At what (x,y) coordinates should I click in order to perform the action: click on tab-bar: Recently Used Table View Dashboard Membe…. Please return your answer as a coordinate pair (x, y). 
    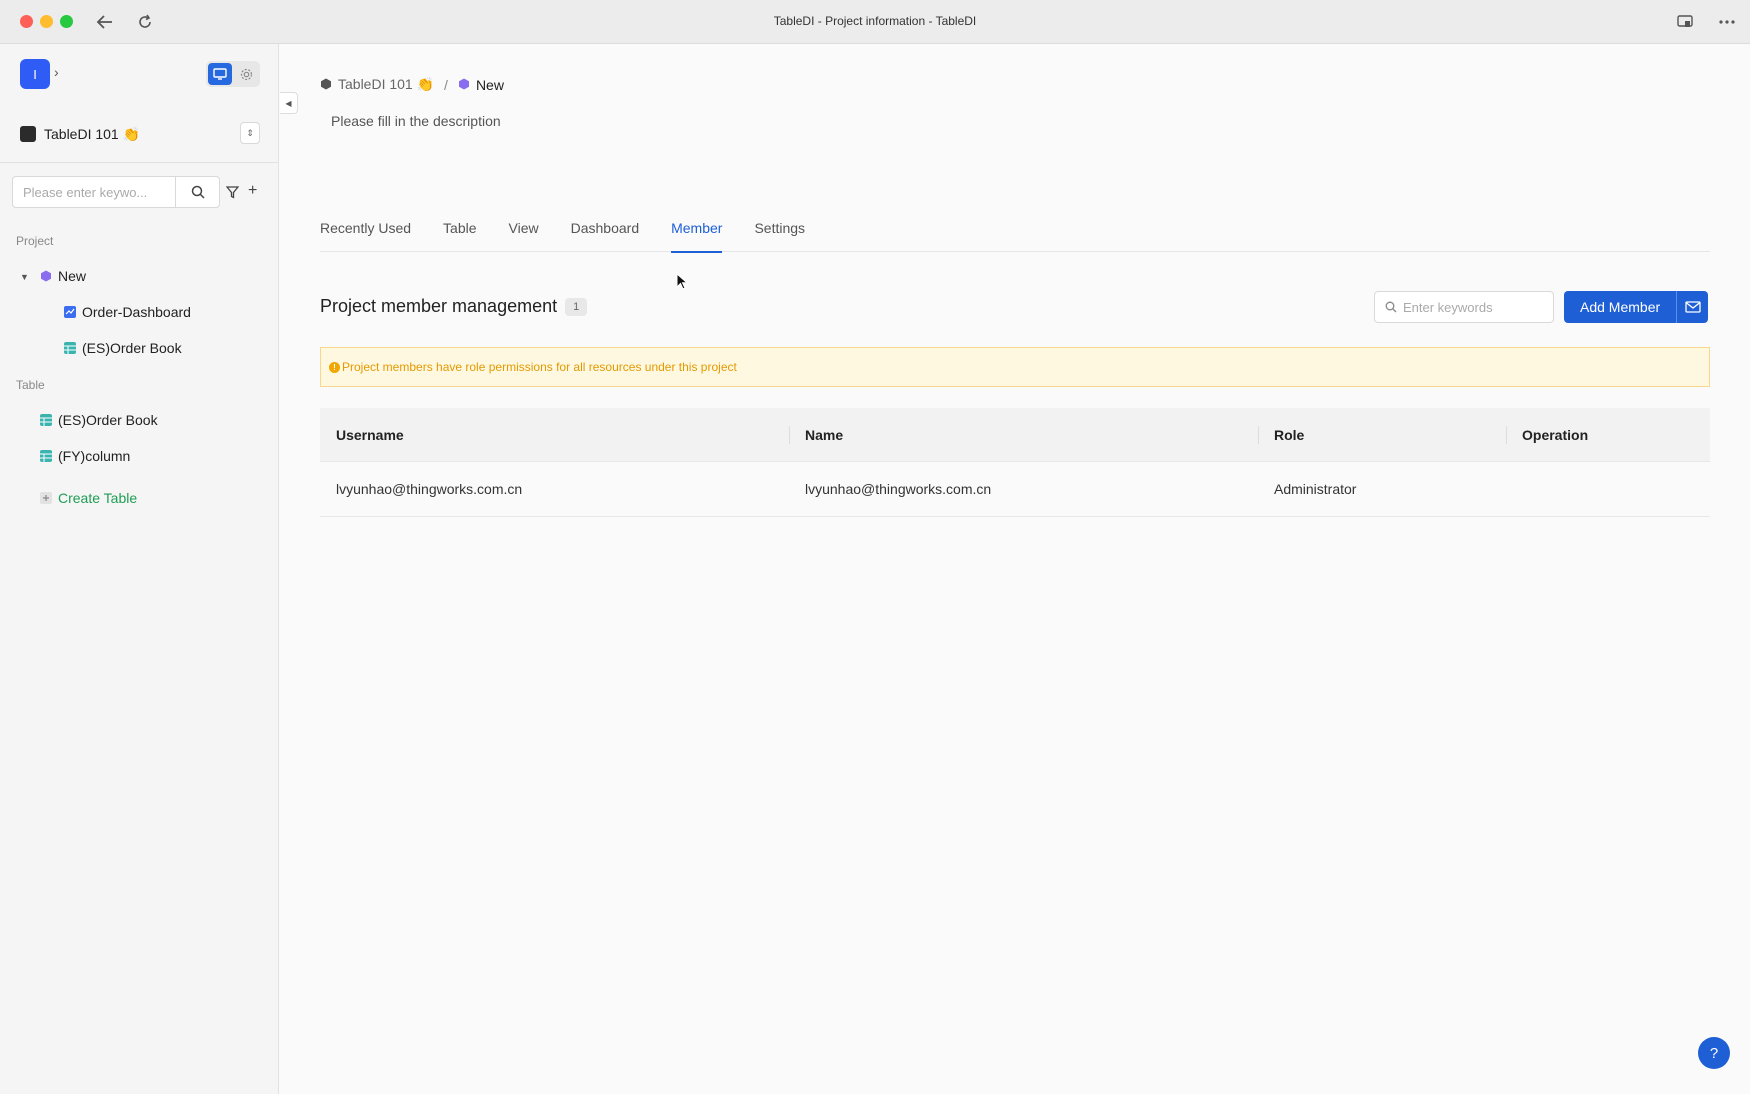
    Looking at the image, I should click on (1015, 235).